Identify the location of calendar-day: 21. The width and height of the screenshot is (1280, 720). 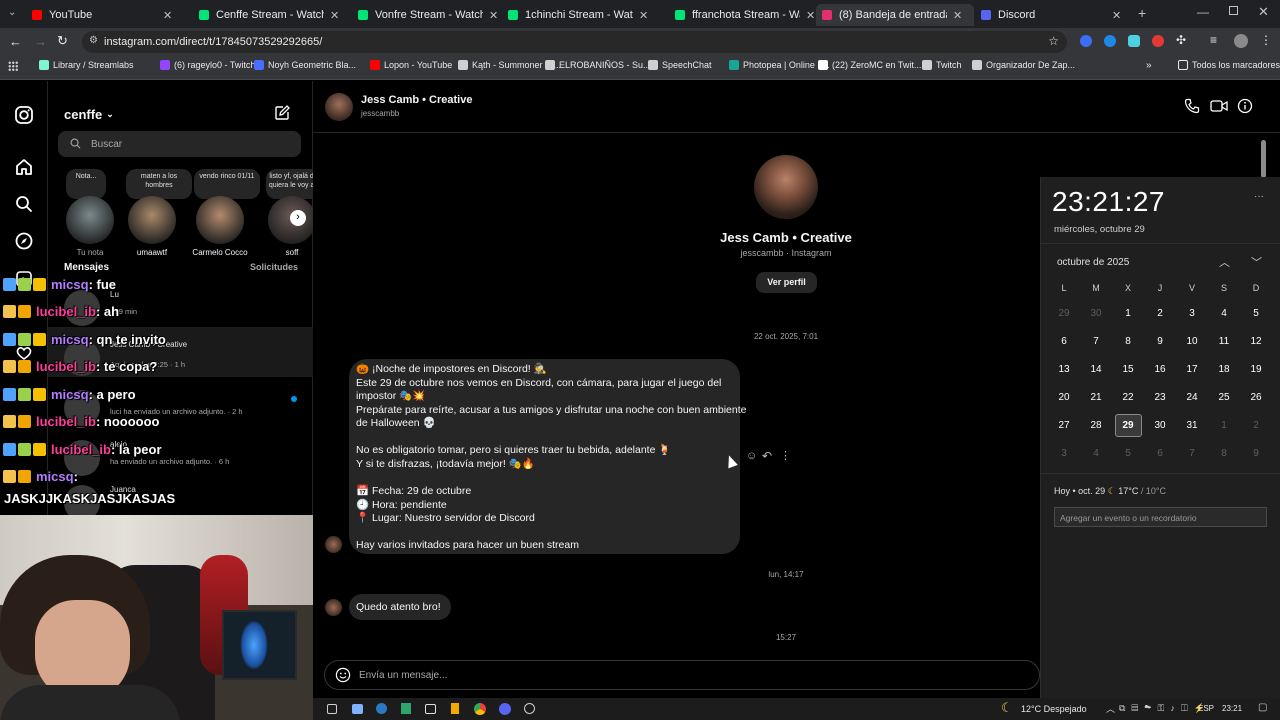
(1096, 397).